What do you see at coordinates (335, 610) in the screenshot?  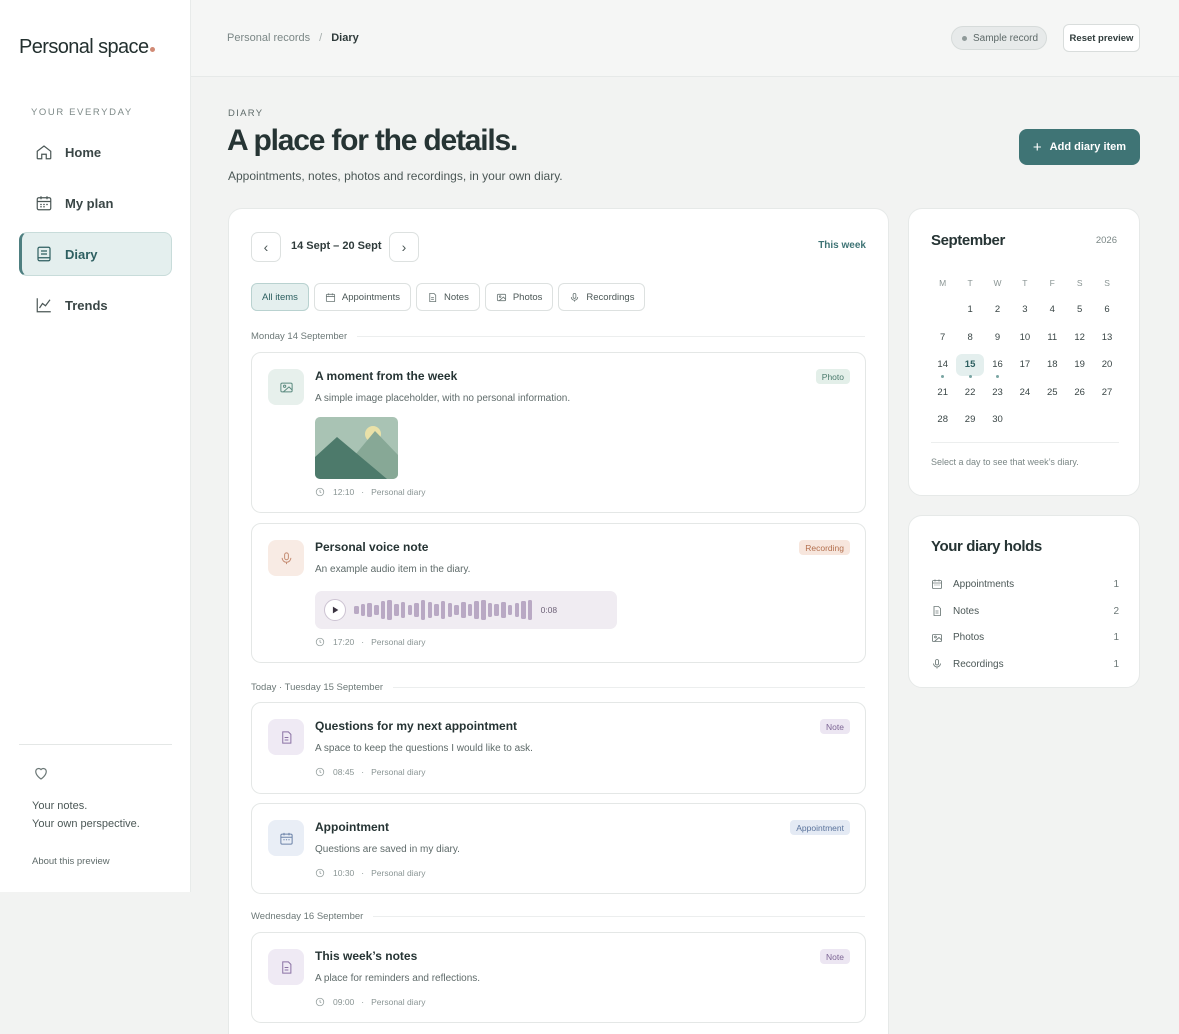 I see `play-button` at bounding box center [335, 610].